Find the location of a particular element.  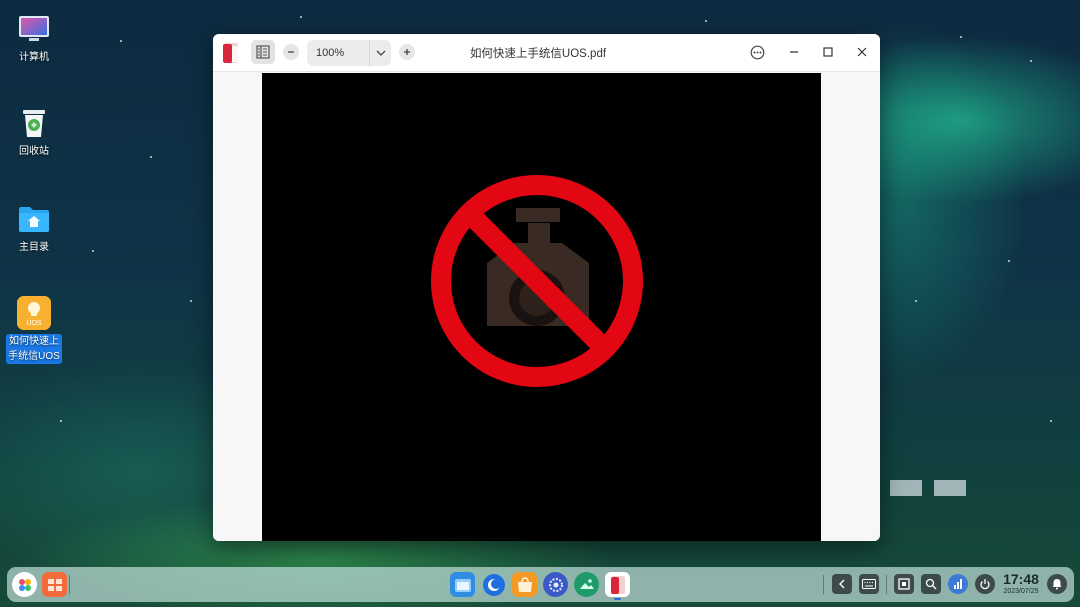

bell-icon is located at coordinates (1057, 584).